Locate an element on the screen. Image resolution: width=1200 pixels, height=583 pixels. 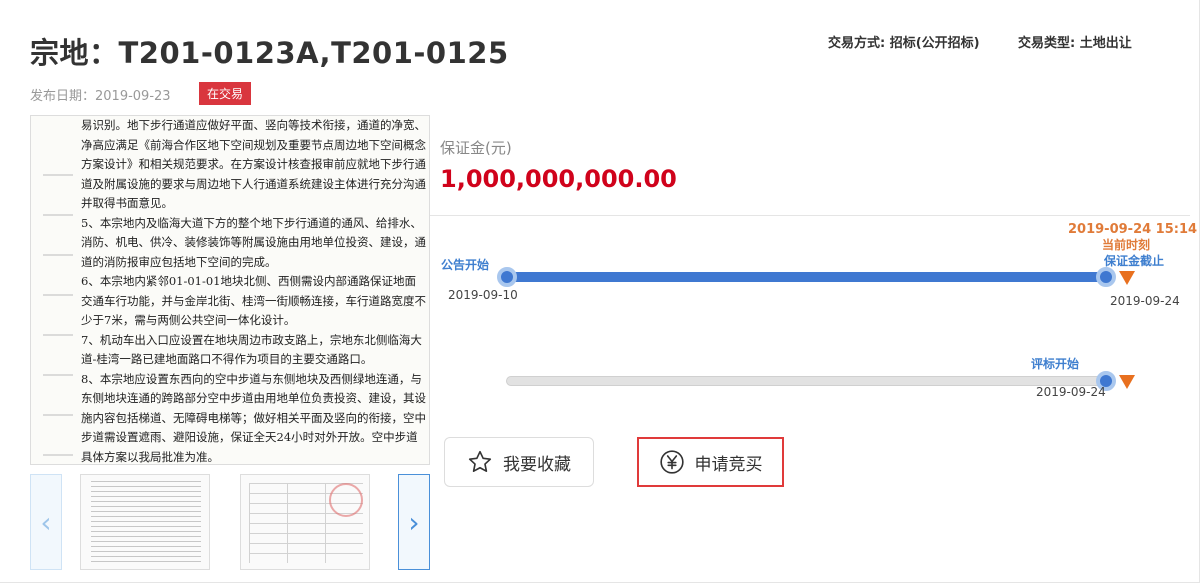
apply-bid-button-label: 申请竞买 is located at coordinates (728, 464).